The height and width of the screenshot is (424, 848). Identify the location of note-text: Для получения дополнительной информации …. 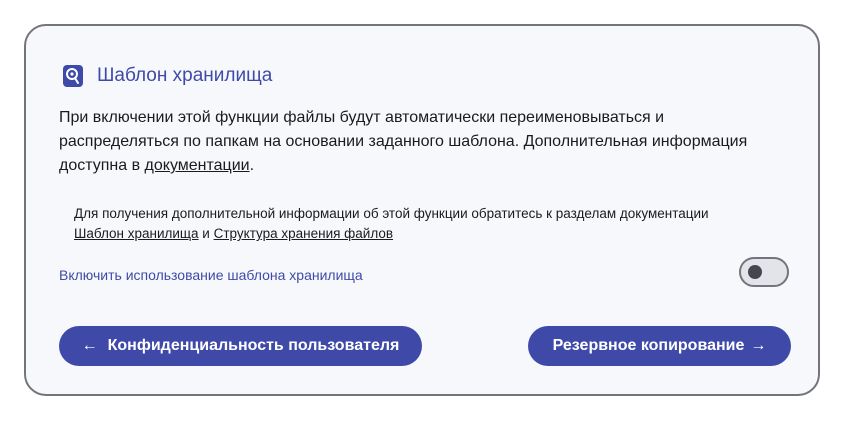
(391, 213).